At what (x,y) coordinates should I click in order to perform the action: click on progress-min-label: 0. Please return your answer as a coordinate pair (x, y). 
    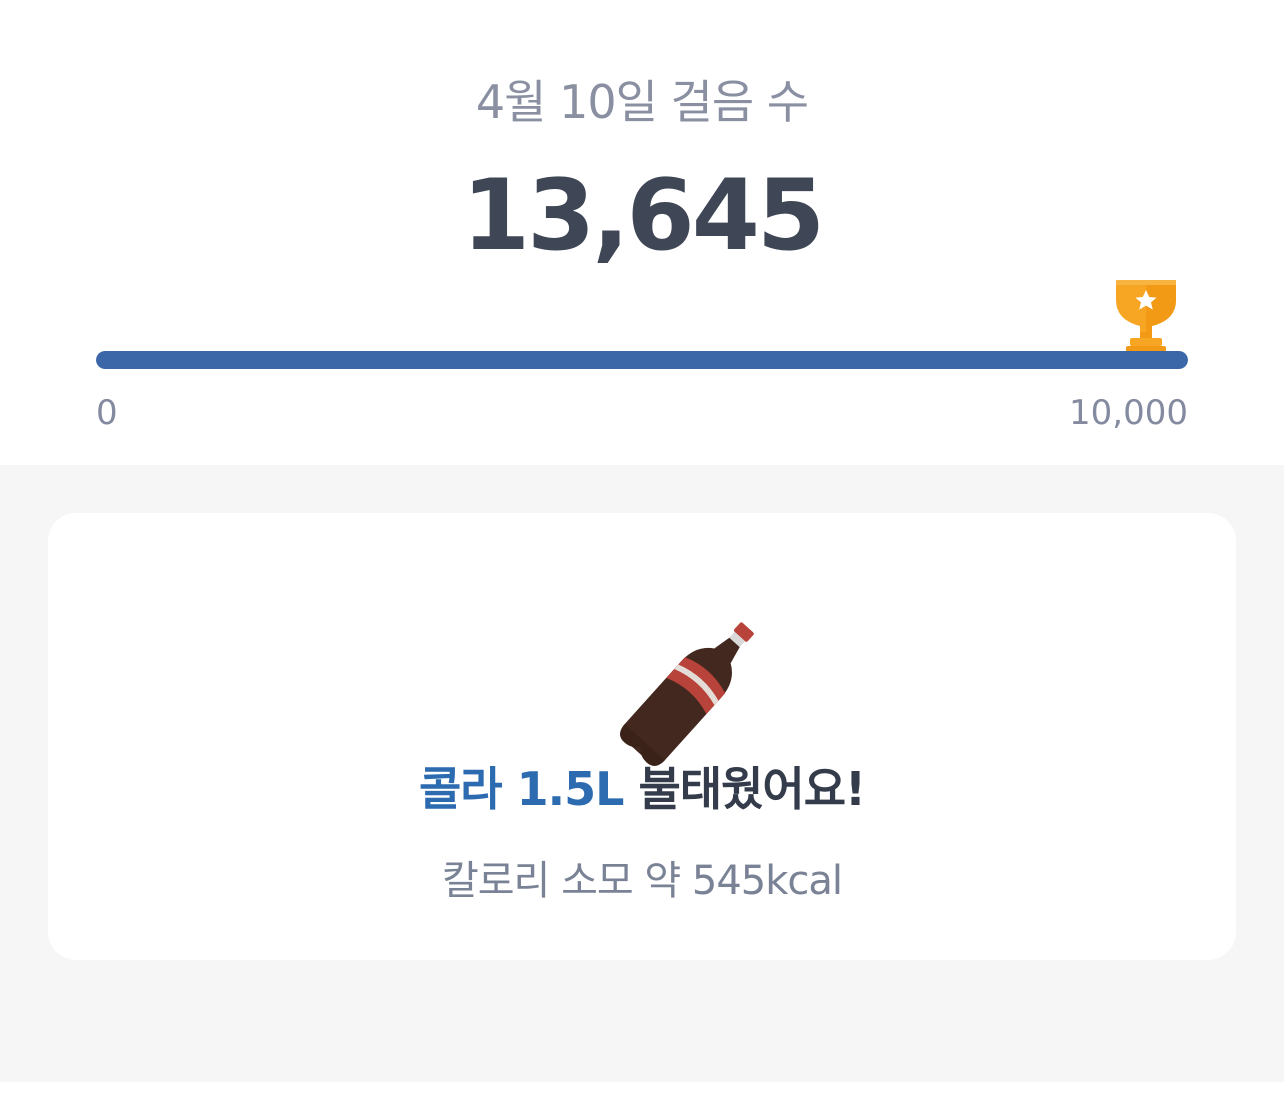
    Looking at the image, I should click on (107, 413).